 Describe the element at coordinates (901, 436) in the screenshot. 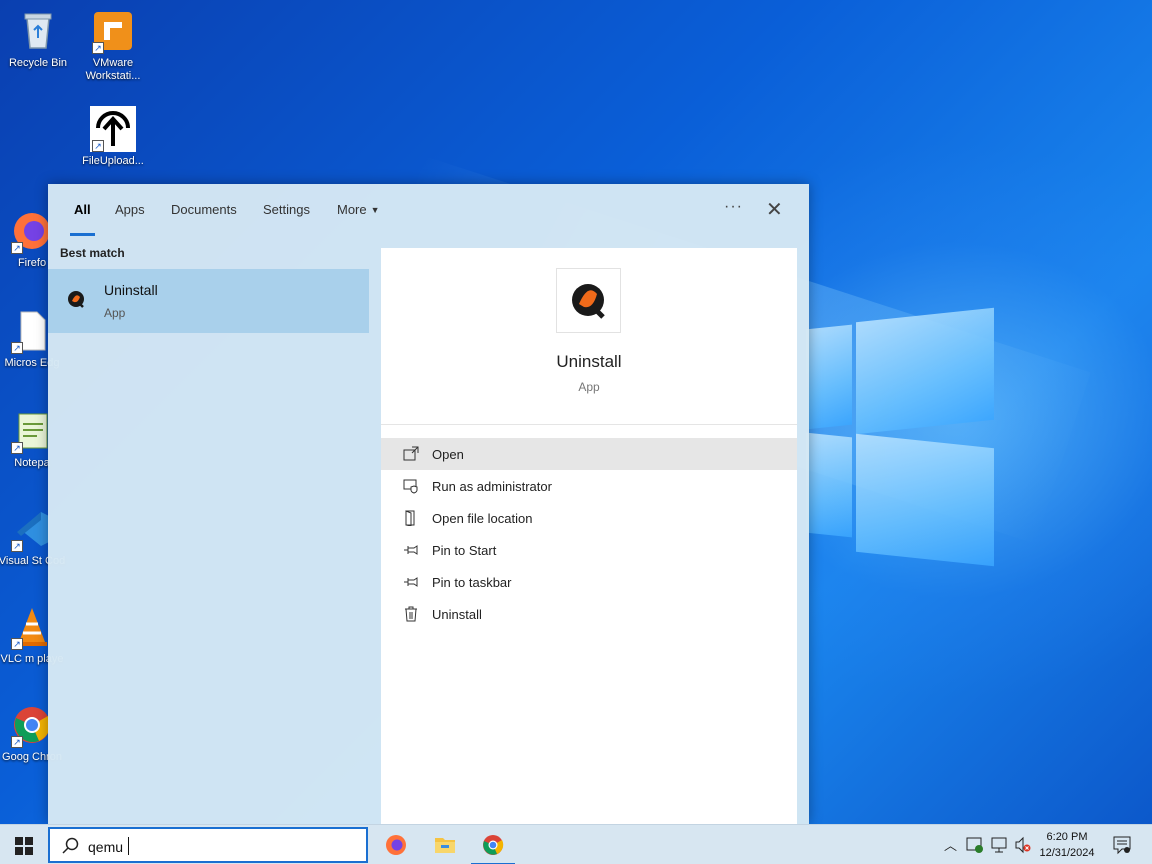

I see `windows-logo-wallpaper` at that location.